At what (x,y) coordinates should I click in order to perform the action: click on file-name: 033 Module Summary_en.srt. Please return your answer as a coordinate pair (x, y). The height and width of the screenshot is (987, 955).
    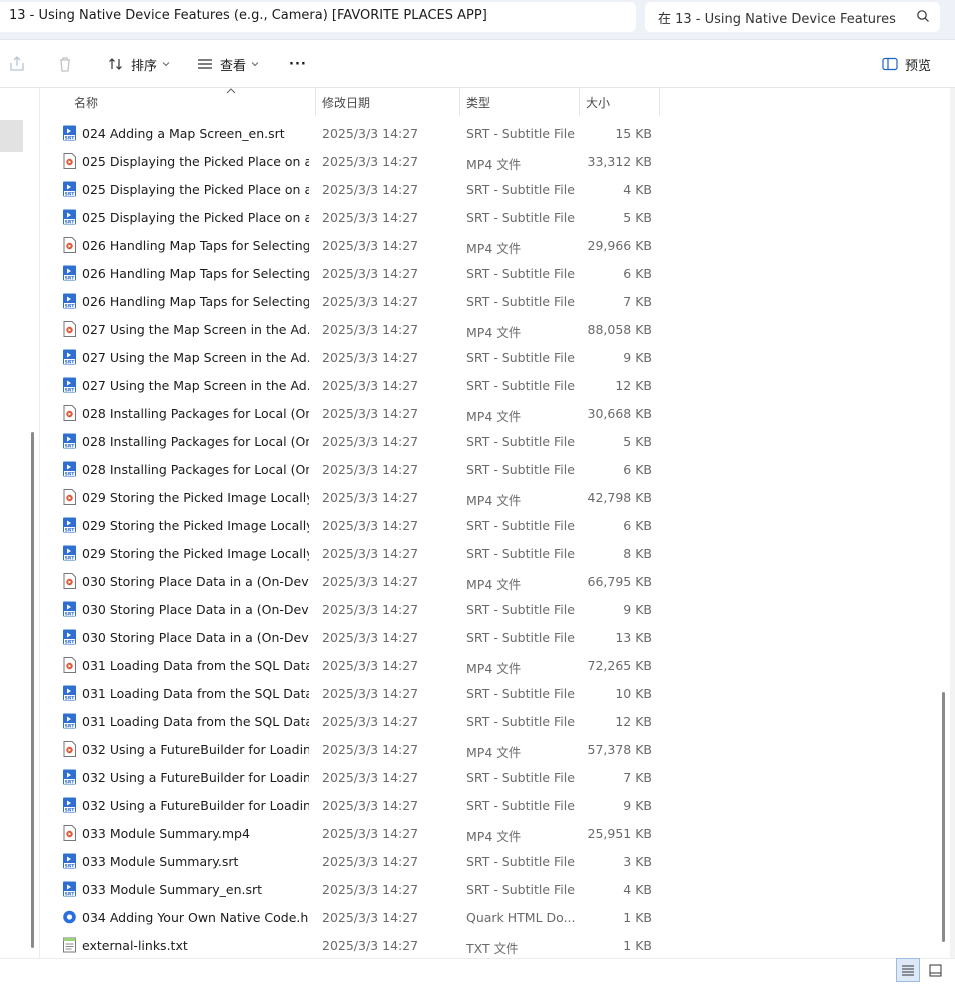
    Looking at the image, I should click on (172, 889).